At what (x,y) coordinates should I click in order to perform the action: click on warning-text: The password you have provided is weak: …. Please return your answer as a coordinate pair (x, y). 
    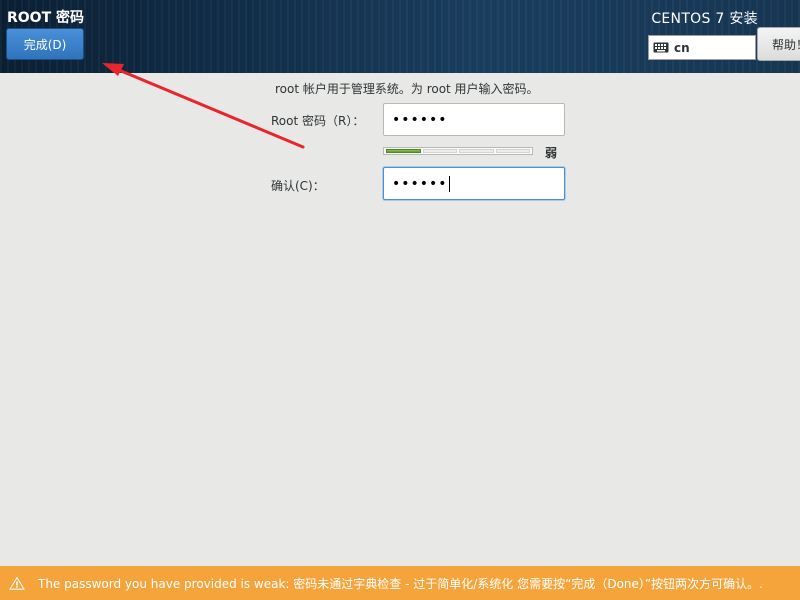
    Looking at the image, I should click on (400, 583).